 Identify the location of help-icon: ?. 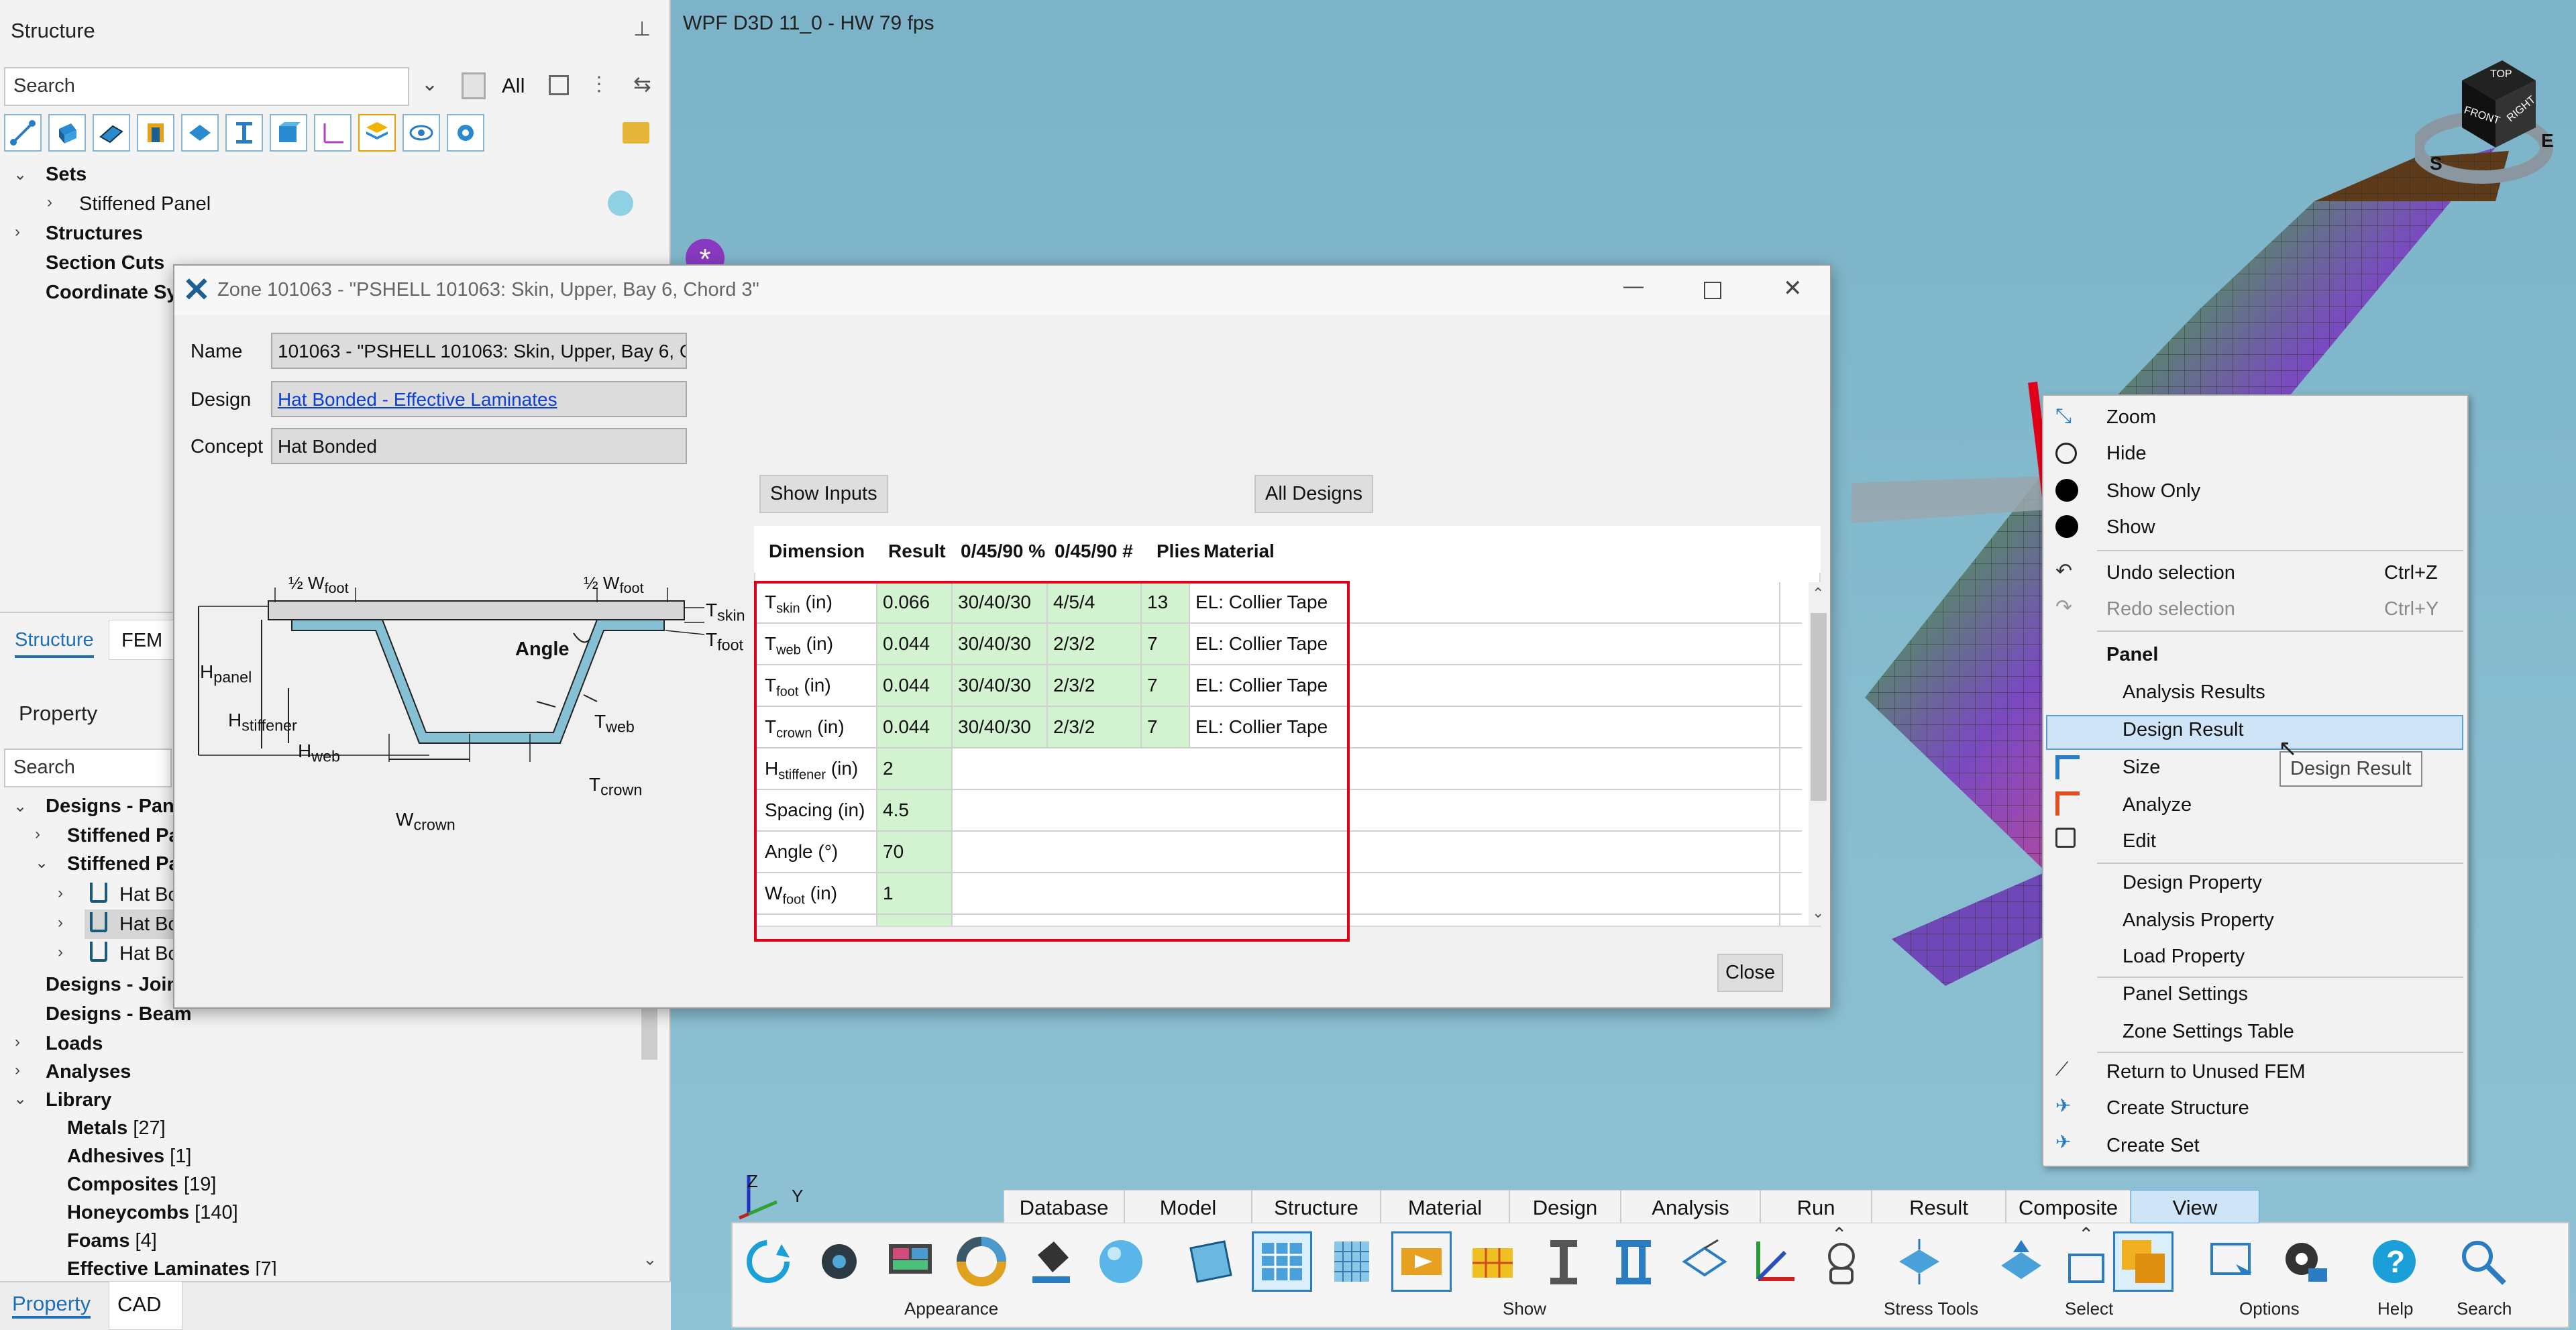
(2394, 1261).